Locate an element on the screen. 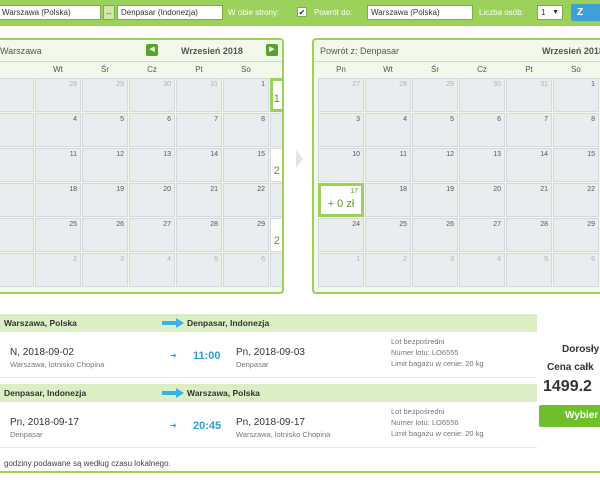 The width and height of the screenshot is (600, 480). calendar-day: 24 is located at coordinates (341, 235).